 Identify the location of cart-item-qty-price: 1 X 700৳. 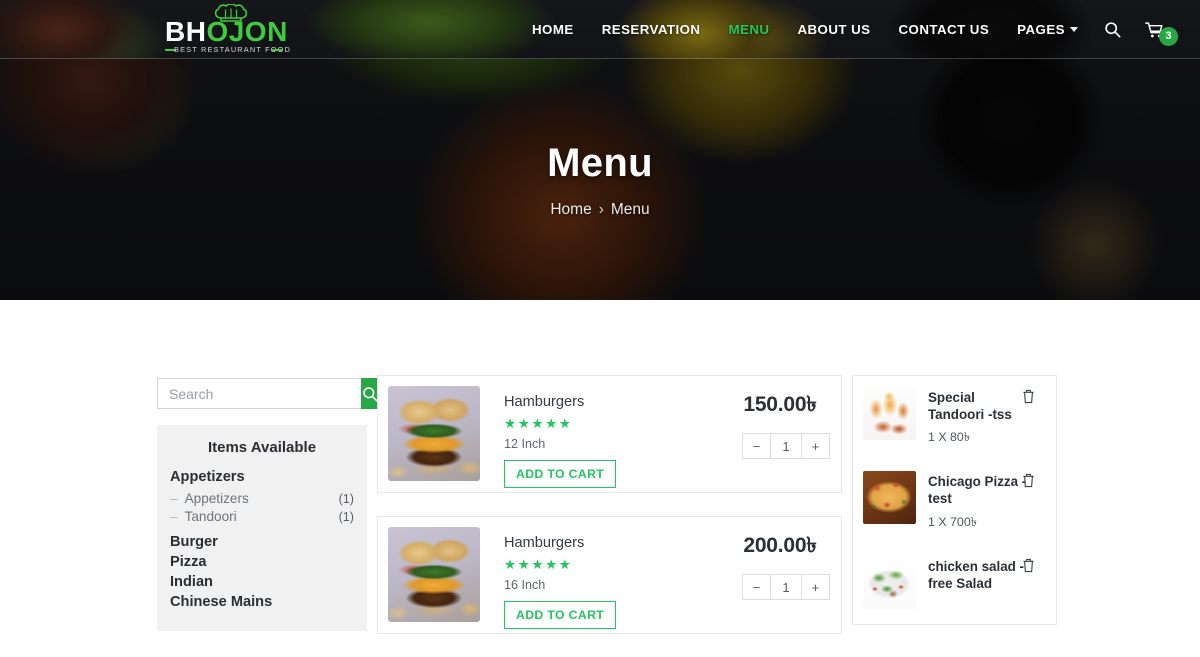
(952, 521).